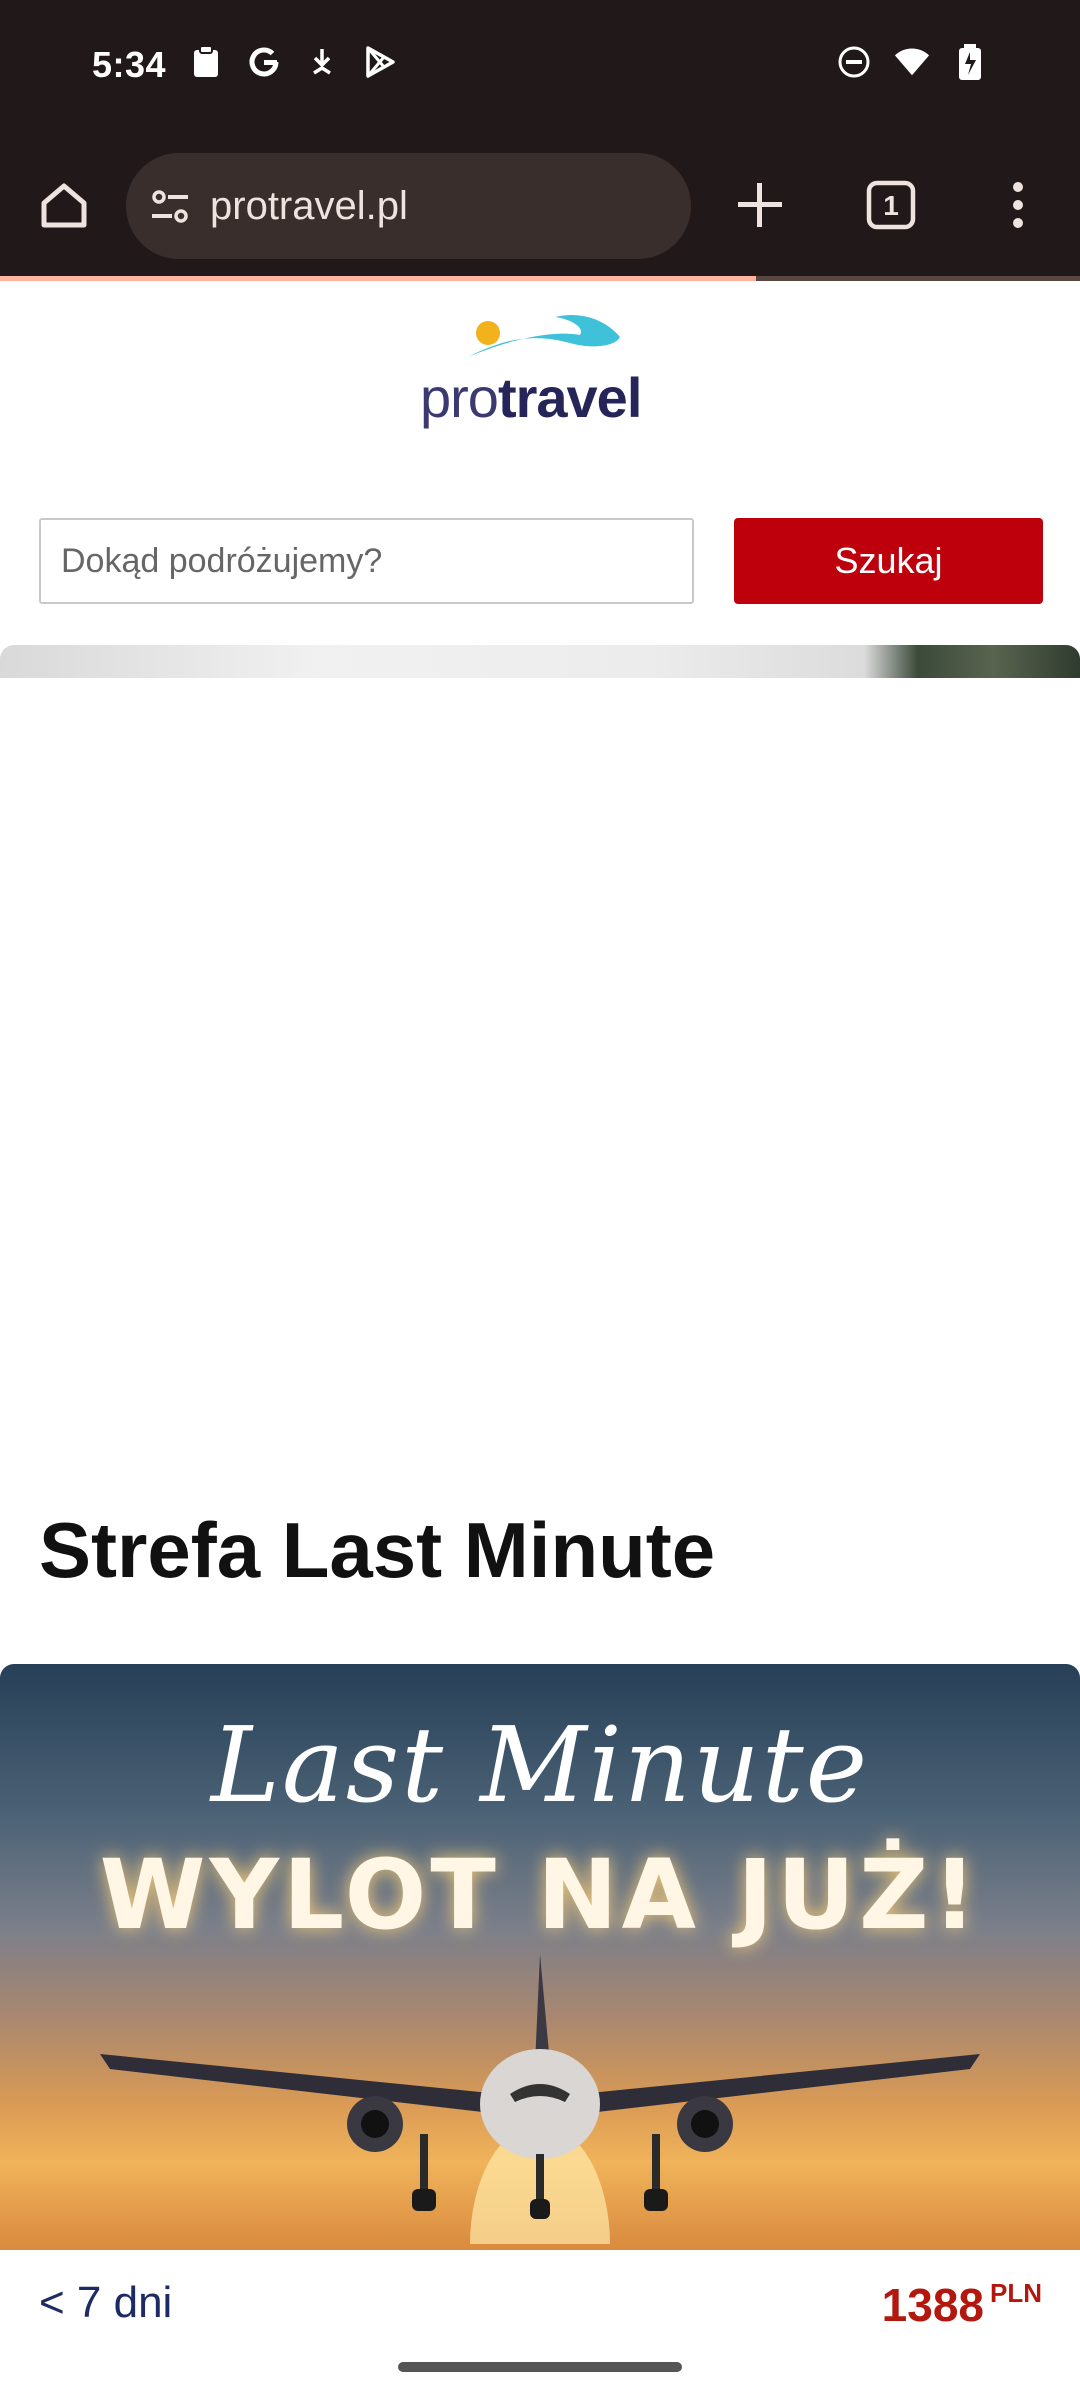  I want to click on home-icon, so click(64, 205).